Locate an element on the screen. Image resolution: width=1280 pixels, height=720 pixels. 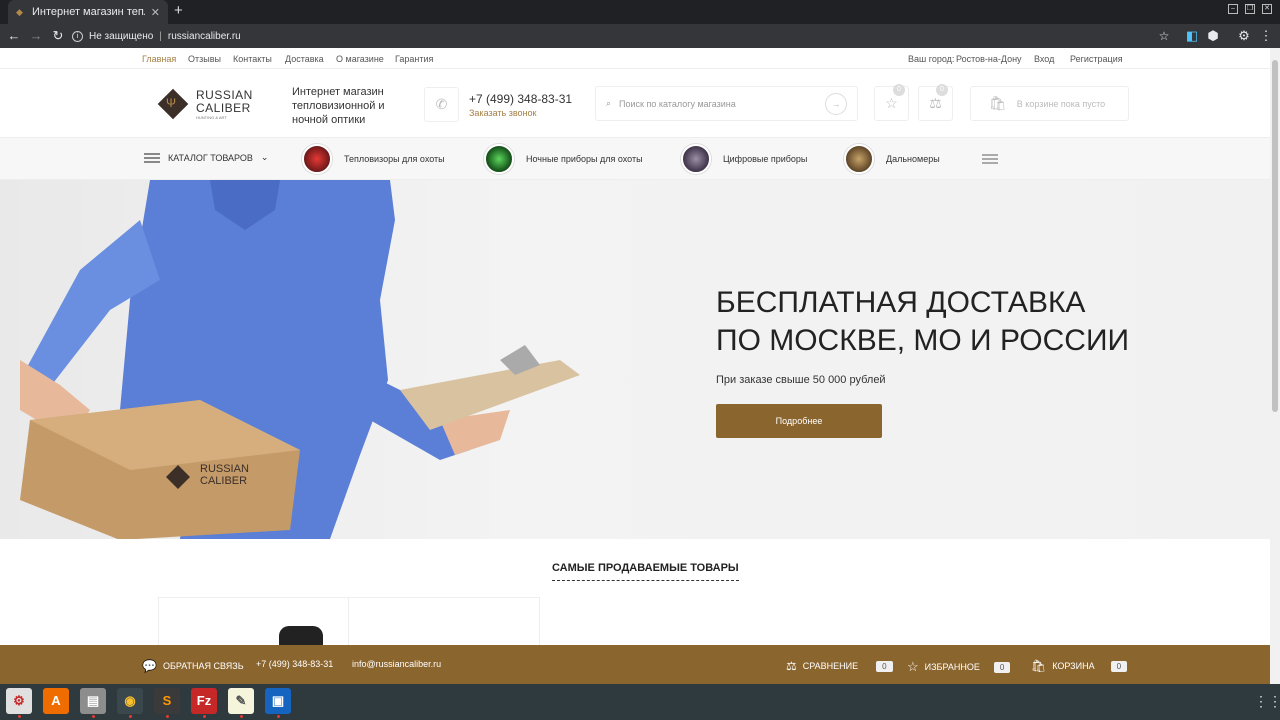
search-box: ⌕ Поиск по каталогу магазина → is located at coordinates (726, 103).